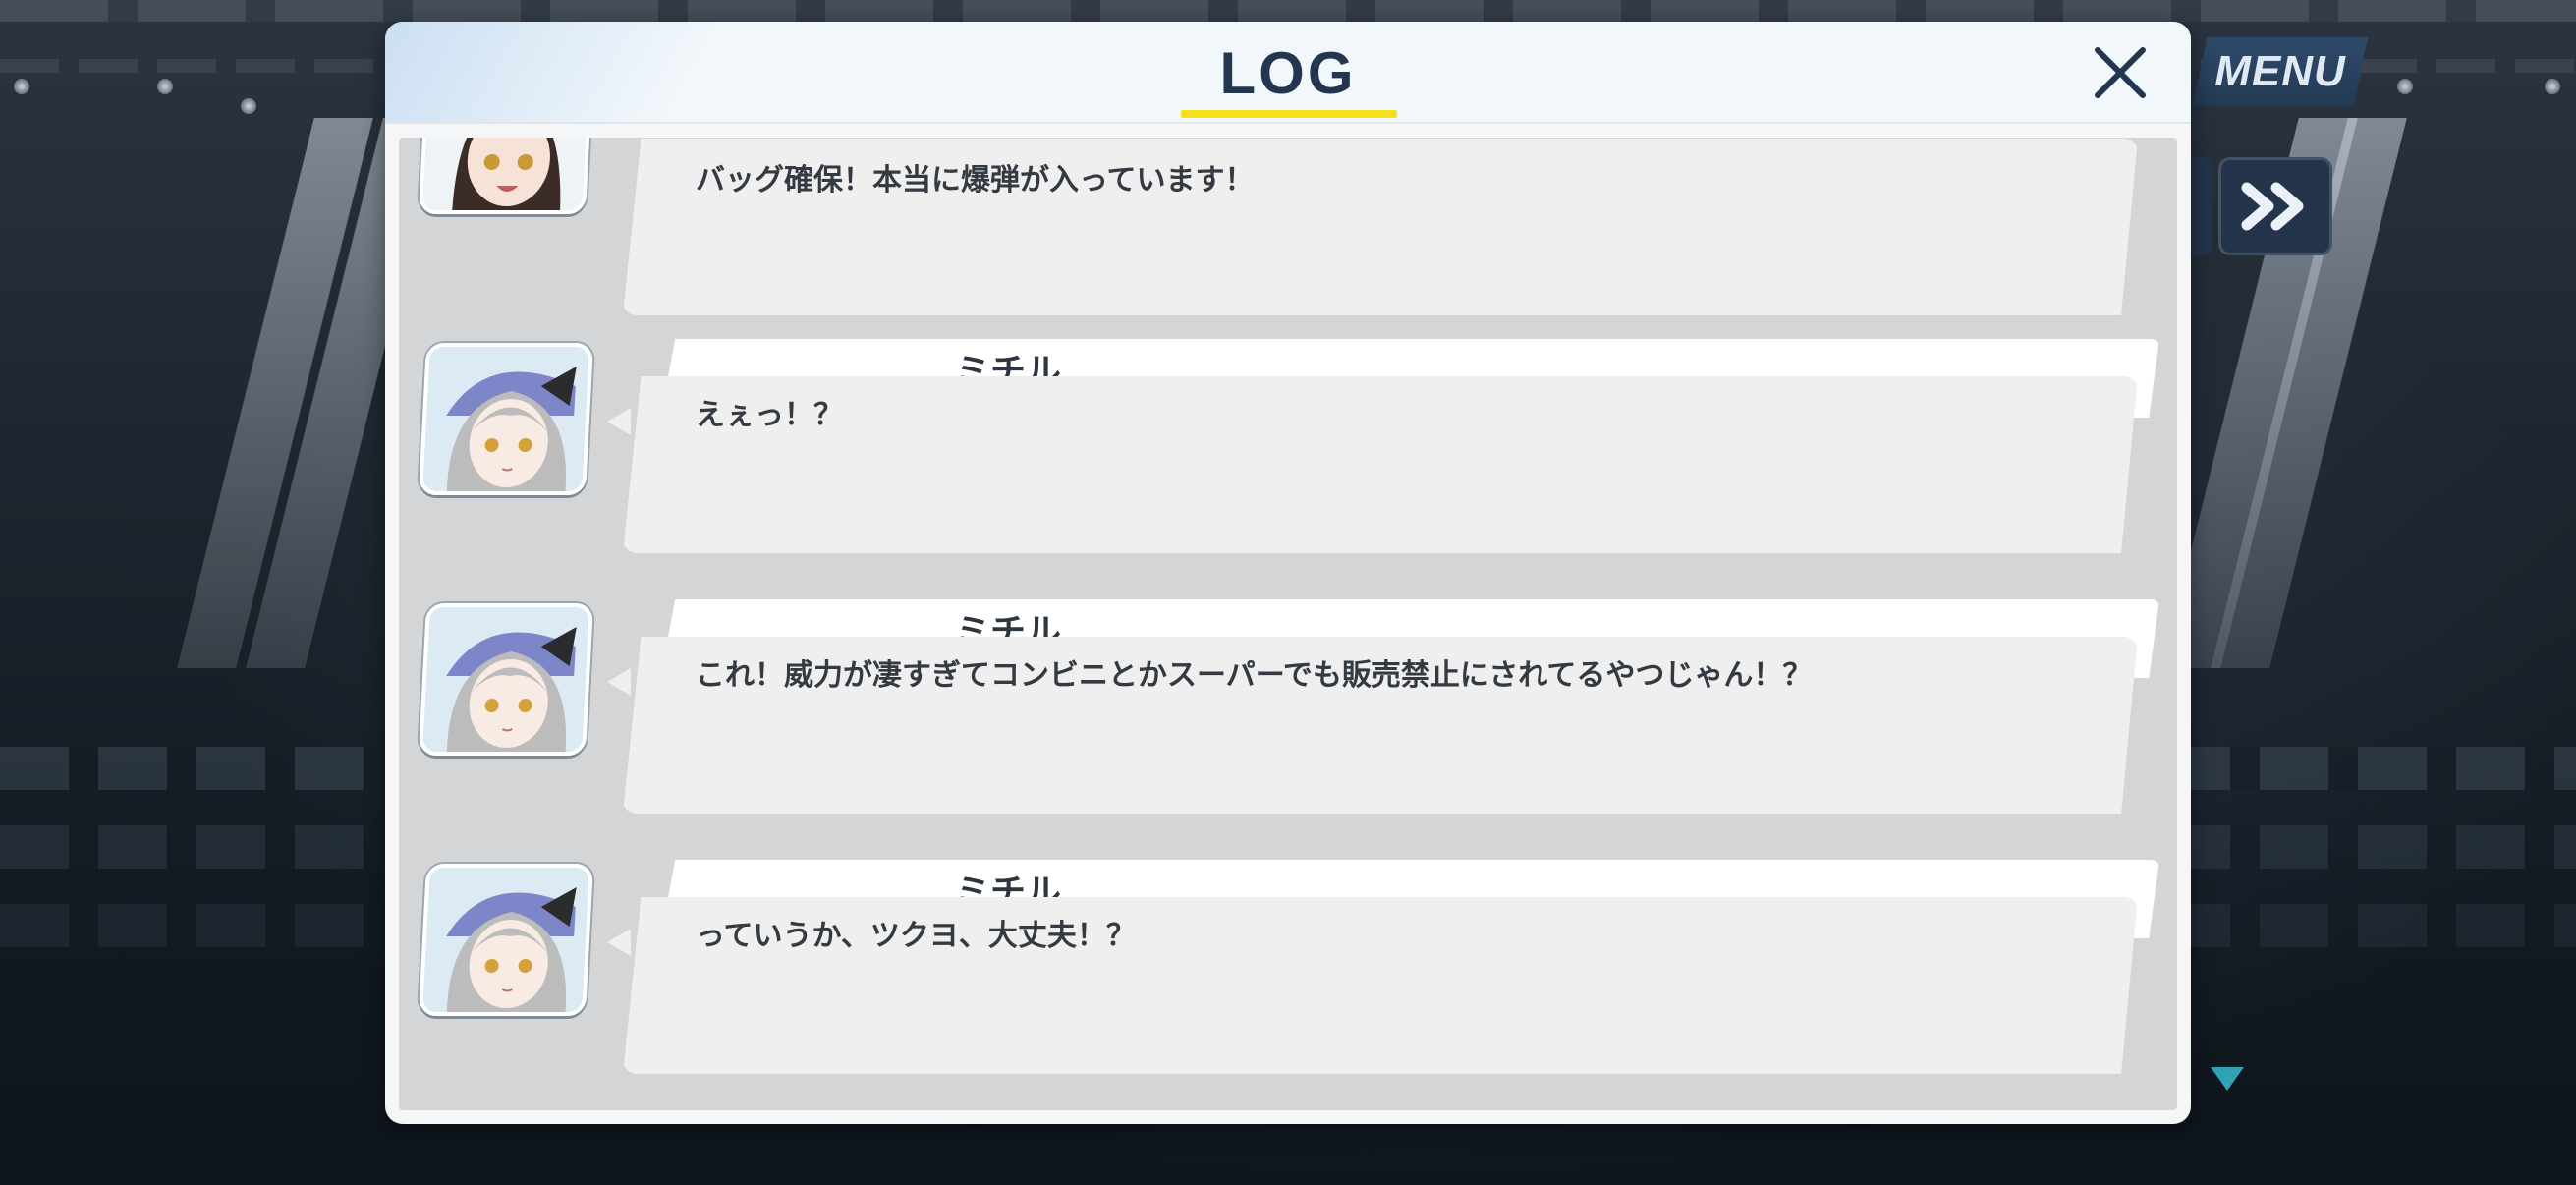 The height and width of the screenshot is (1185, 2576). What do you see at coordinates (1380, 465) in the screenshot?
I see `message-bubble` at bounding box center [1380, 465].